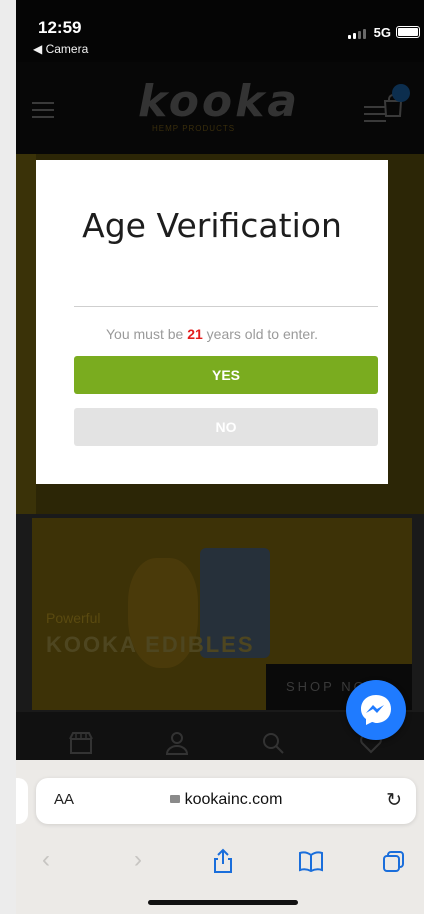 This screenshot has height=914, width=424. What do you see at coordinates (194, 128) in the screenshot?
I see `site-logo-subtitle: HEMP PRODUCTS` at bounding box center [194, 128].